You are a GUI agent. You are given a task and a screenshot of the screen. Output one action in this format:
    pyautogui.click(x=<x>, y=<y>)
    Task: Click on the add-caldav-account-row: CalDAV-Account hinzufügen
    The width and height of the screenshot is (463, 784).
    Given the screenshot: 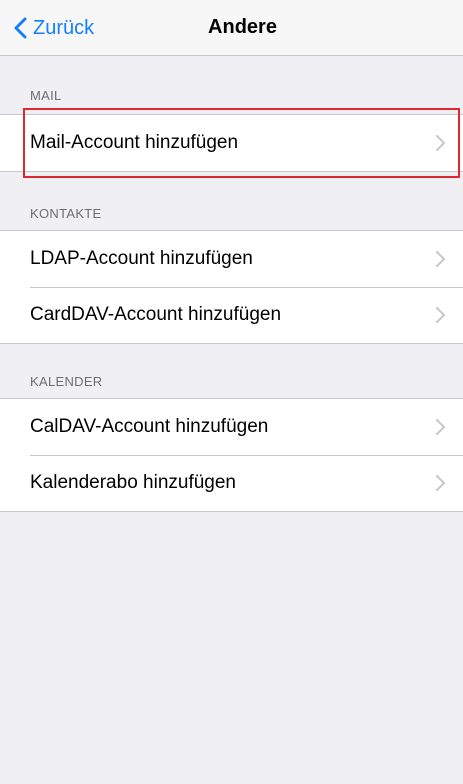 What is the action you would take?
    pyautogui.click(x=231, y=427)
    